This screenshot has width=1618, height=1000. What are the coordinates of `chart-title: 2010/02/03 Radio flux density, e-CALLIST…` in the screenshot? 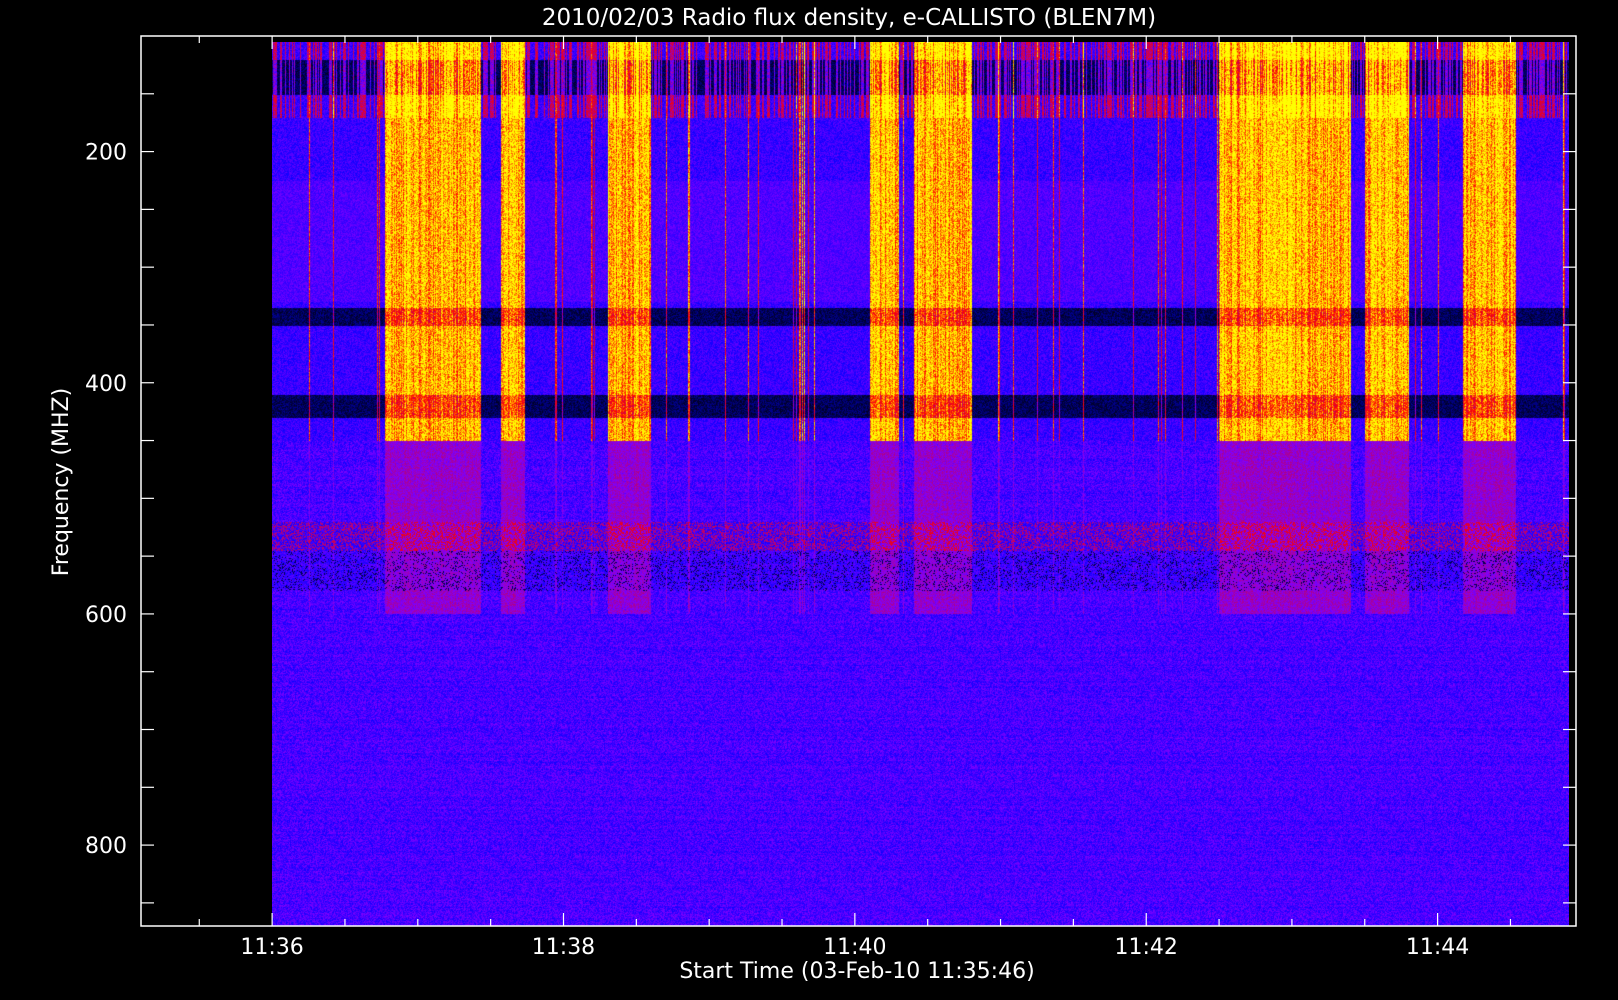 It's located at (849, 18).